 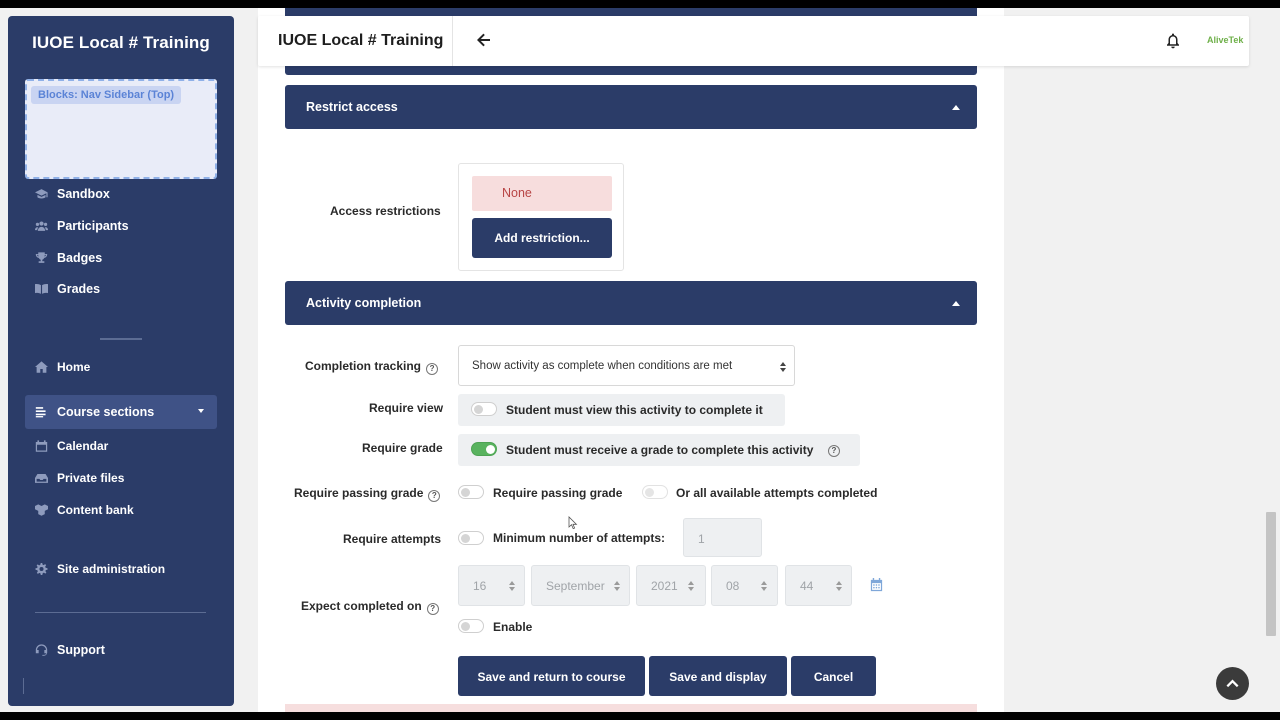 What do you see at coordinates (833, 676) in the screenshot?
I see `cancel-button: Cancel` at bounding box center [833, 676].